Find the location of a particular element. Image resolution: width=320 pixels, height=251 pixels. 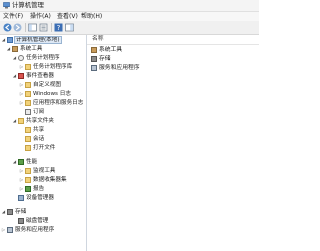

menu-view: 查看(V) is located at coordinates (67, 16).